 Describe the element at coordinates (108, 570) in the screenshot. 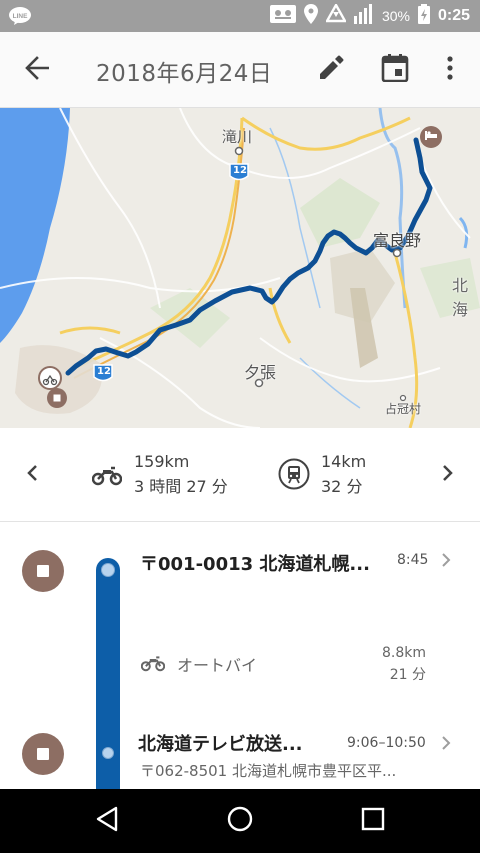

I see `track-start-dot` at that location.